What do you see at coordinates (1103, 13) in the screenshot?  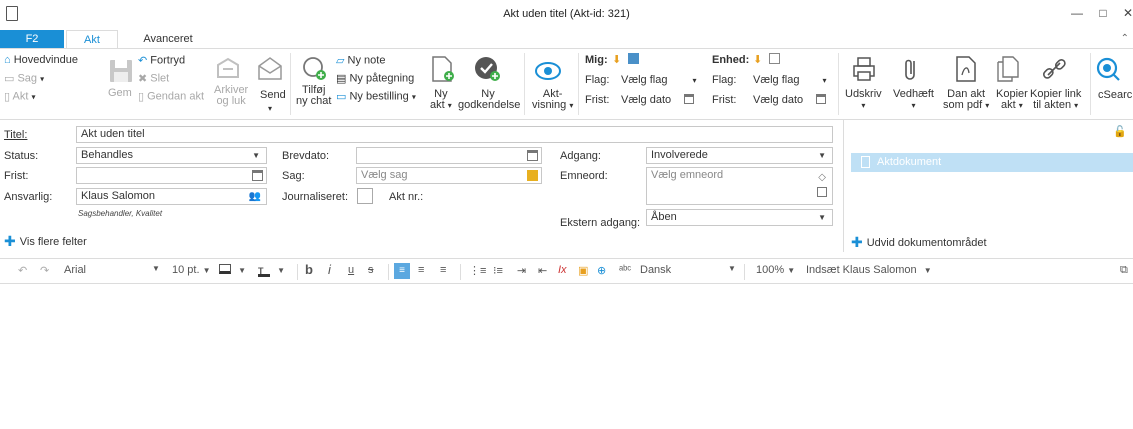 I see `maximize-button: □` at bounding box center [1103, 13].